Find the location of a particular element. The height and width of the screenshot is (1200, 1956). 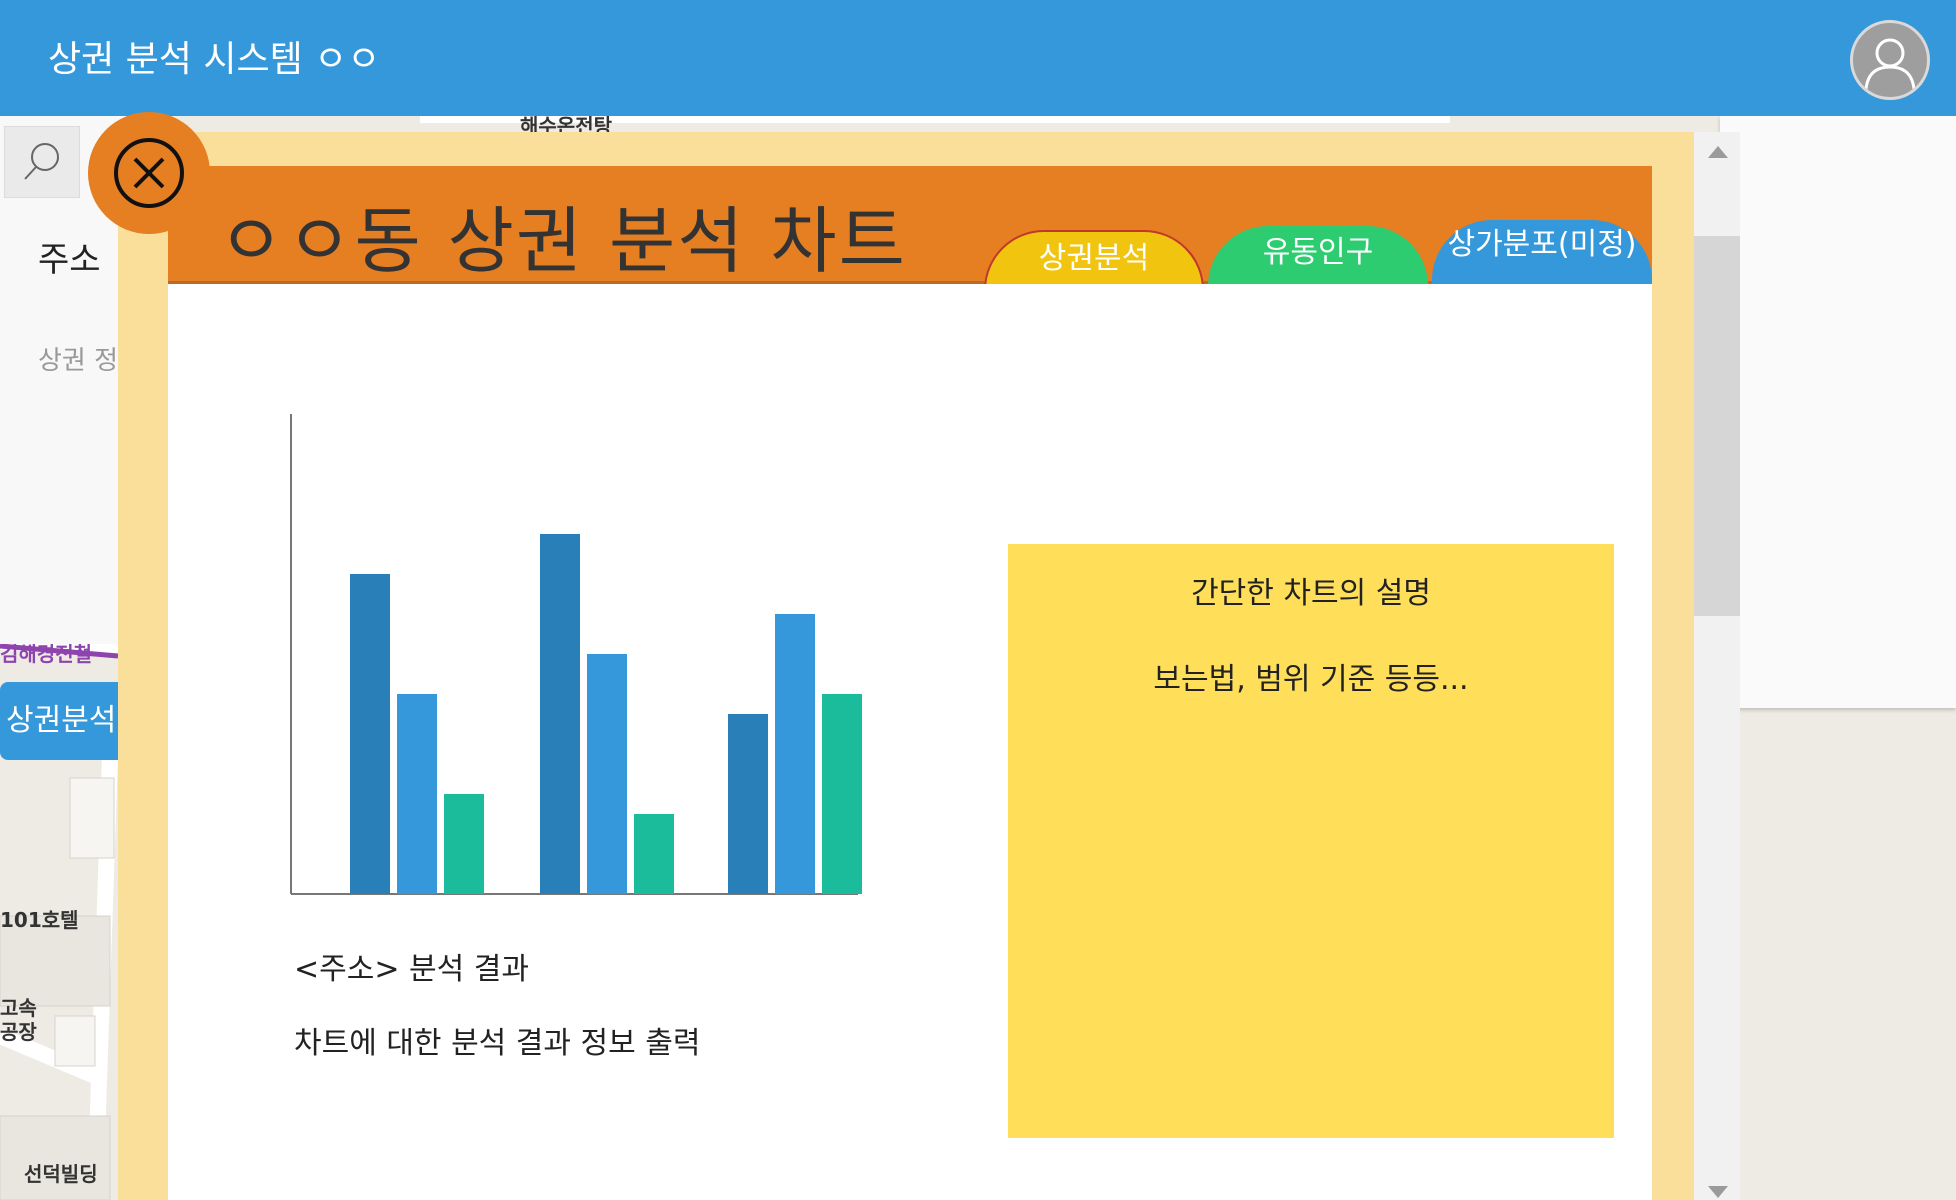

close-button is located at coordinates (149, 173).